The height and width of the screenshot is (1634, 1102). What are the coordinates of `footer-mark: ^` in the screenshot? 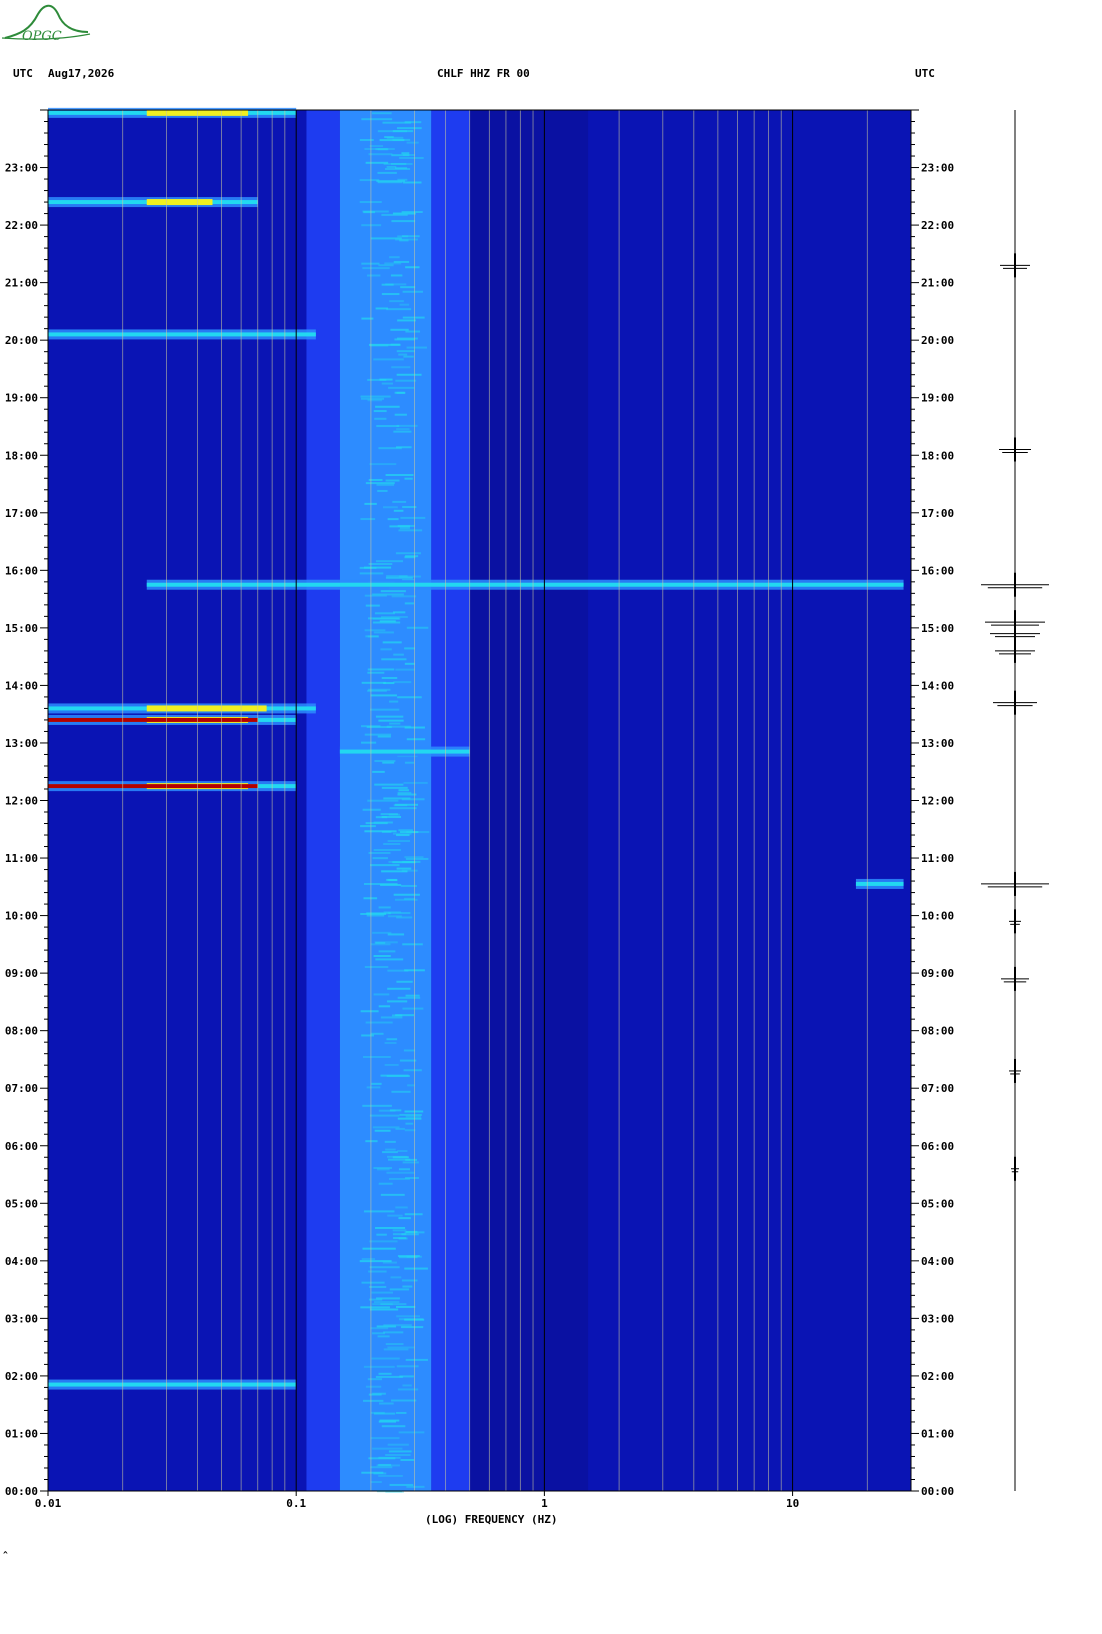 It's located at (5, 1554).